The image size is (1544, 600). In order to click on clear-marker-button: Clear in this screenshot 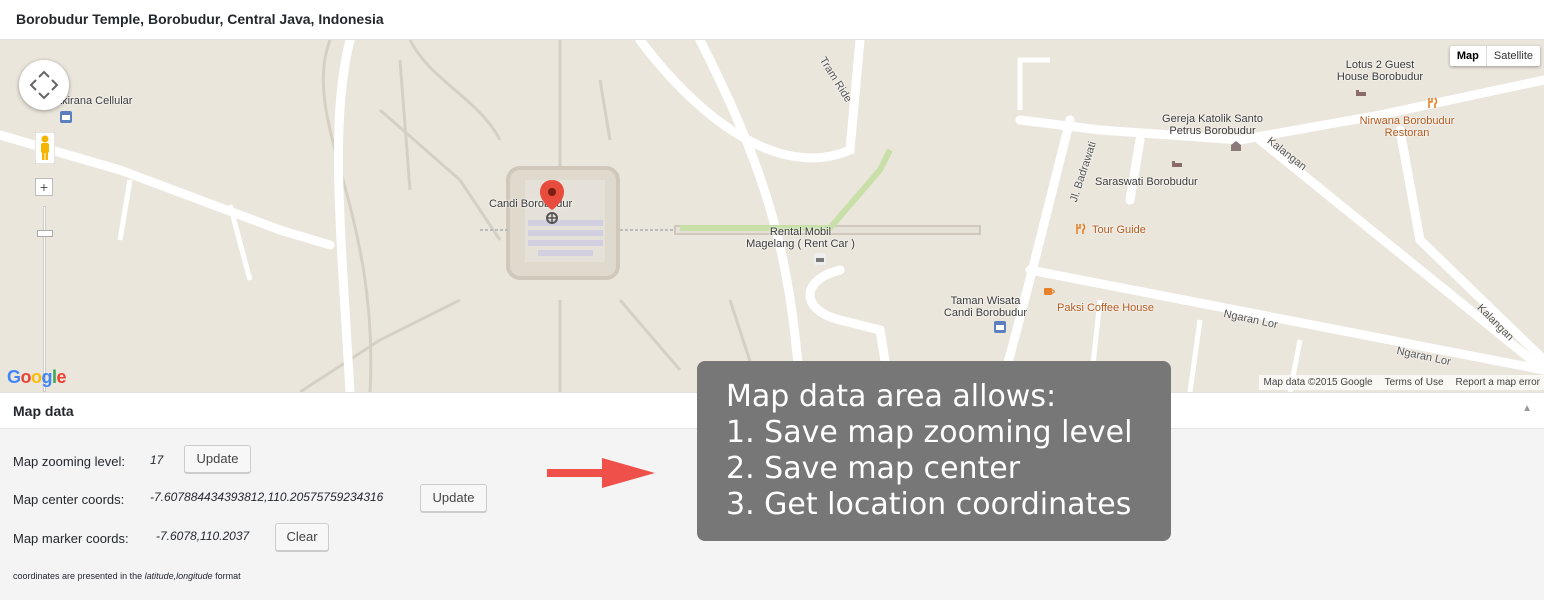, I will do `click(302, 537)`.